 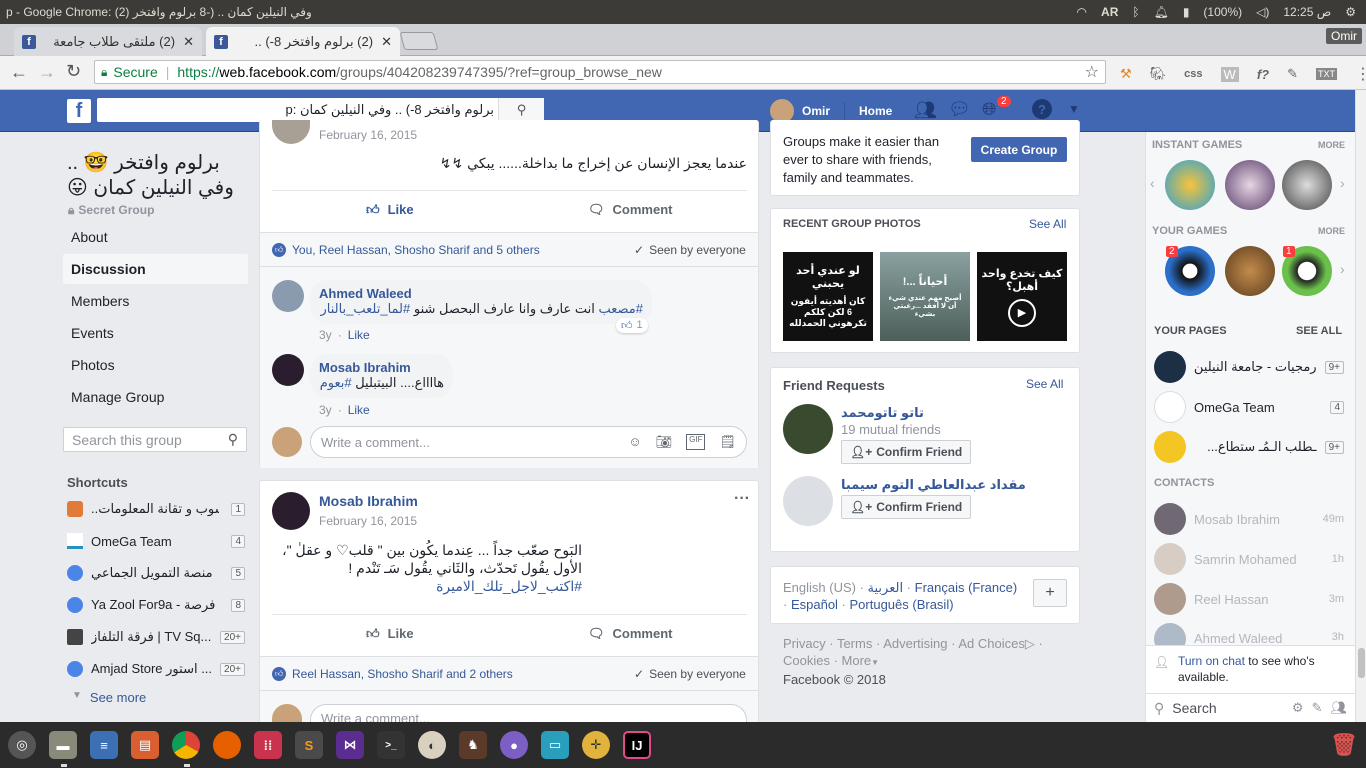 What do you see at coordinates (156, 637) in the screenshot?
I see `shortcut-item: فرقة التلفاز | TV Sq... 20+` at bounding box center [156, 637].